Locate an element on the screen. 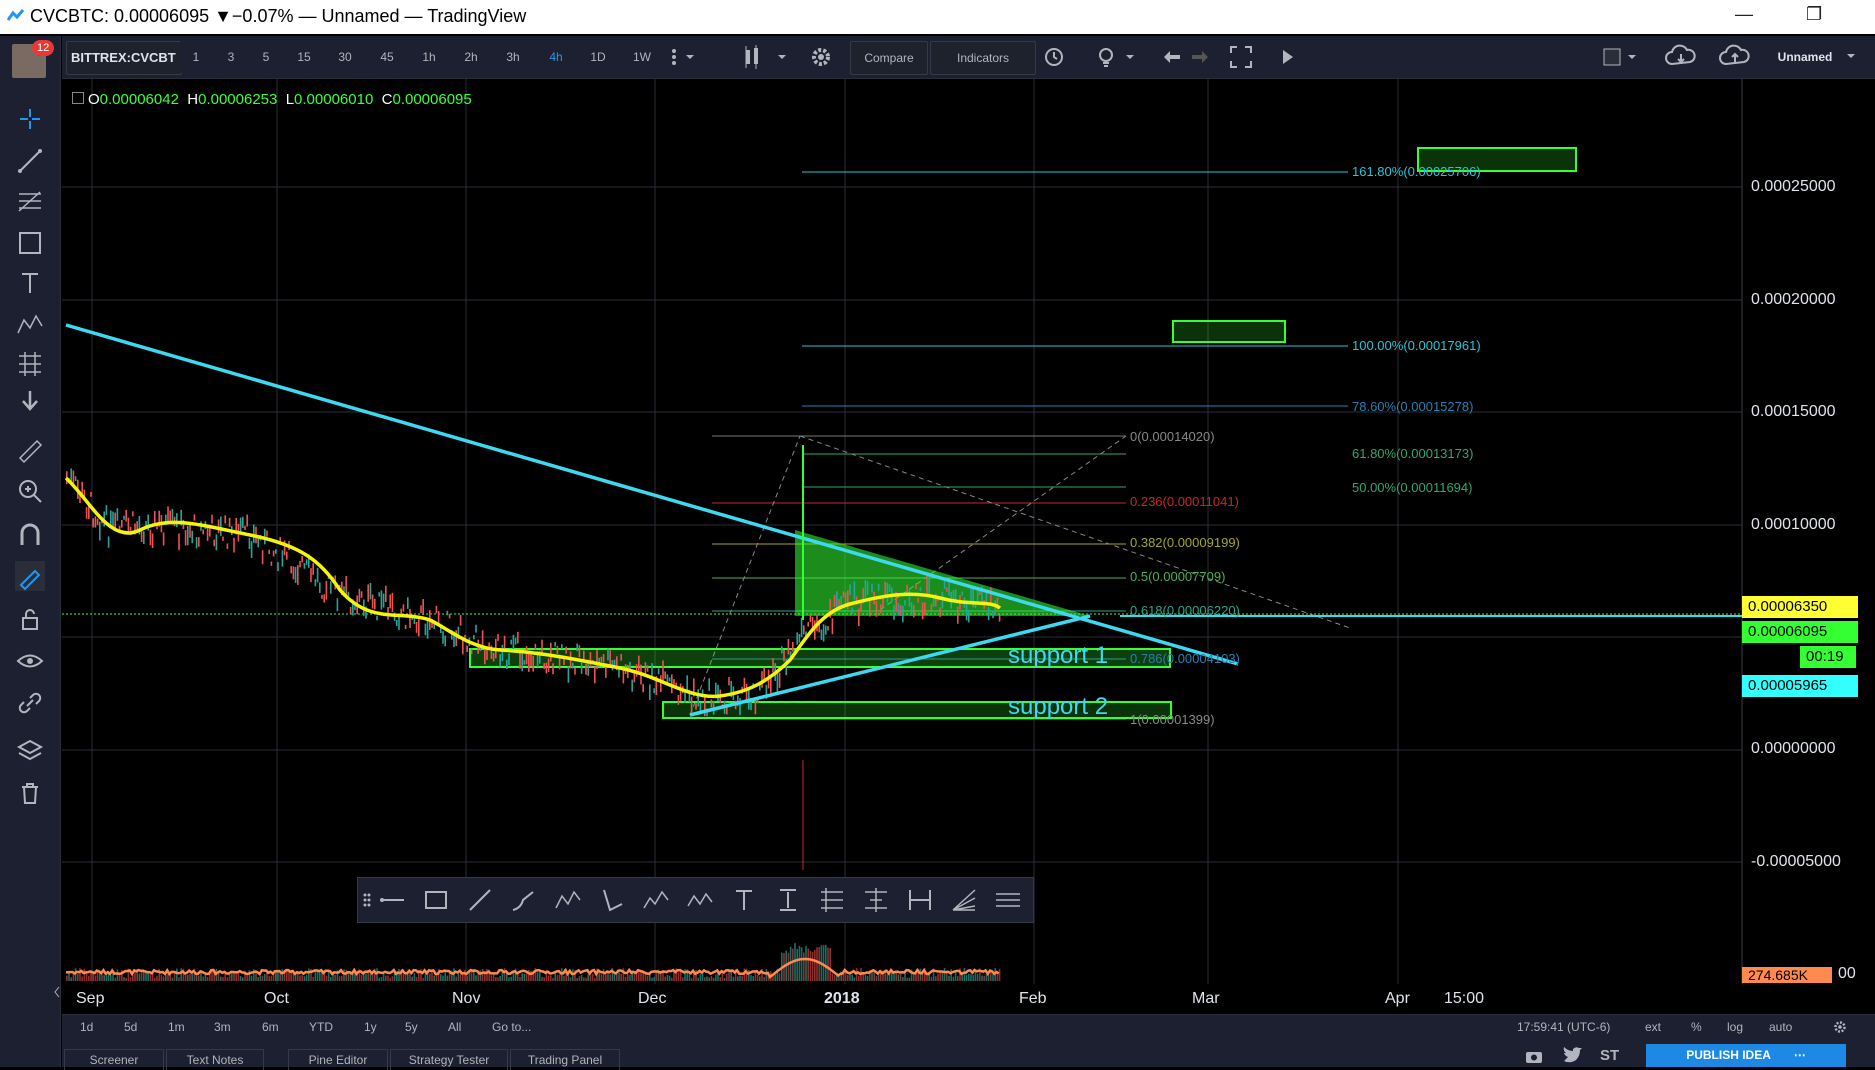  date-range-icon is located at coordinates (920, 900).